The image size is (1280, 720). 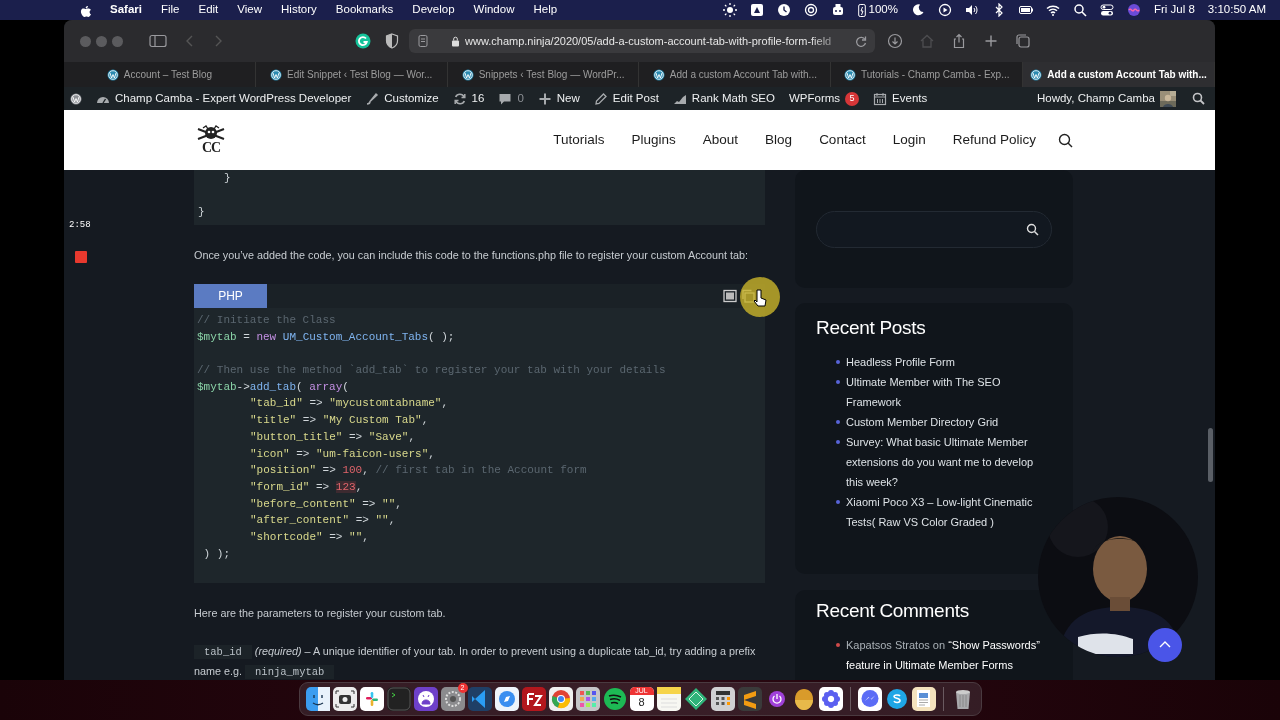 What do you see at coordinates (455, 41) in the screenshot?
I see `lock-icon` at bounding box center [455, 41].